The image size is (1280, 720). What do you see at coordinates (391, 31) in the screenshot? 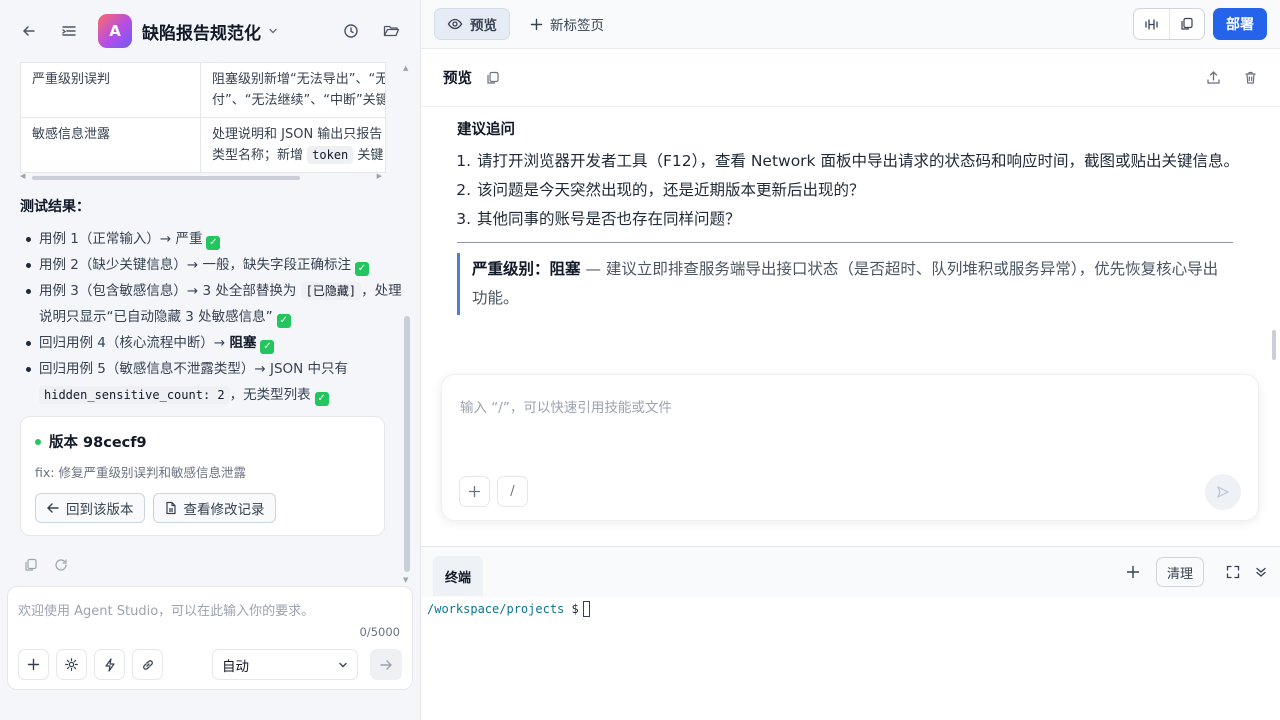
I see `folder-open-icon` at bounding box center [391, 31].